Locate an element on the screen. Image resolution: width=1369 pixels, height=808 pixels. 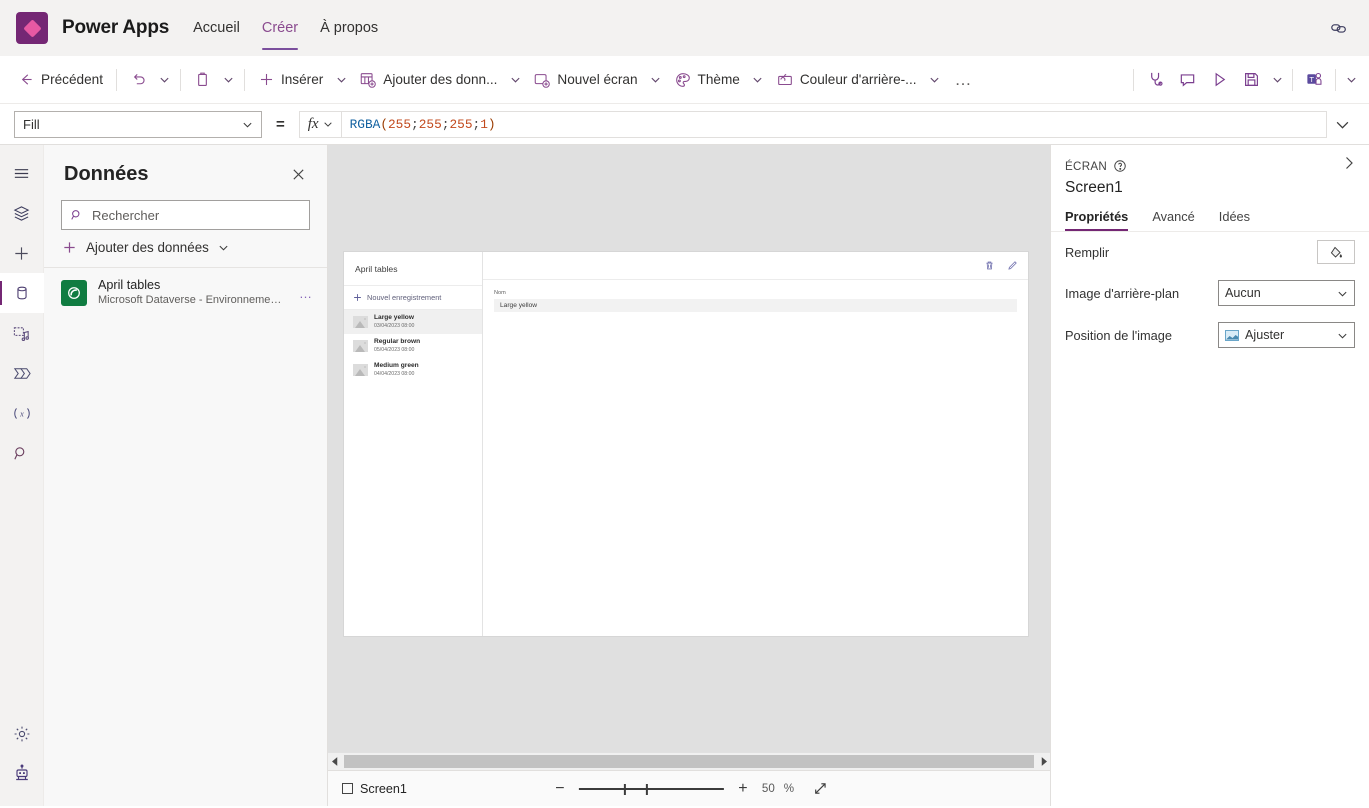
search-input is located at coordinates (196, 215).